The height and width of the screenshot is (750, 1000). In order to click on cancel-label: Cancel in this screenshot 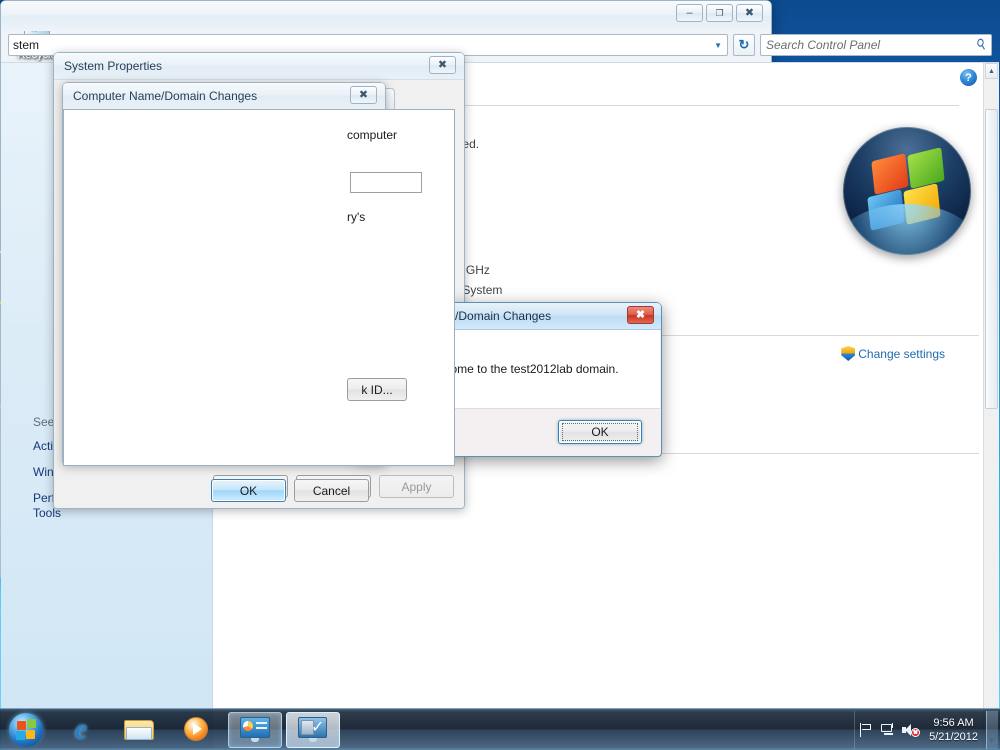, I will do `click(331, 490)`.